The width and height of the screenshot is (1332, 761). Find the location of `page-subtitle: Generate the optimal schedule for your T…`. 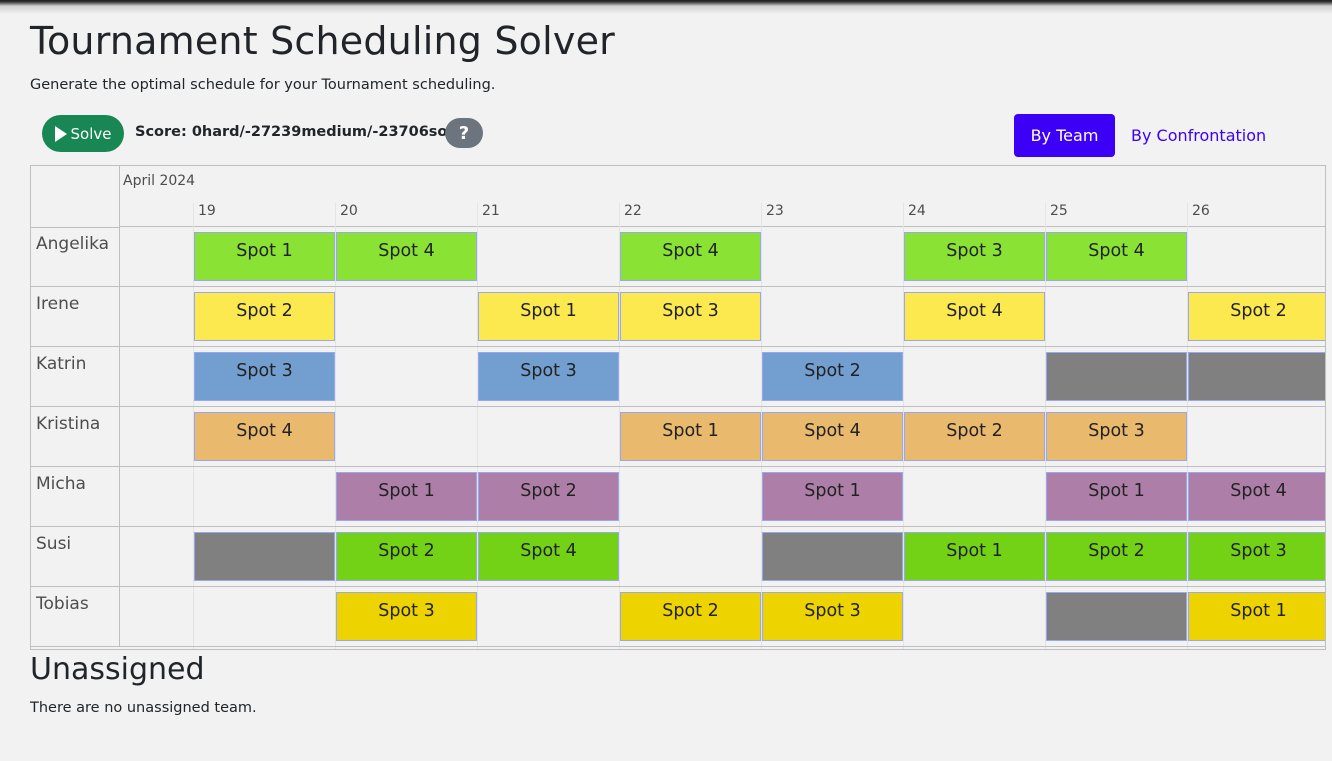

page-subtitle: Generate the optimal schedule for your T… is located at coordinates (263, 85).